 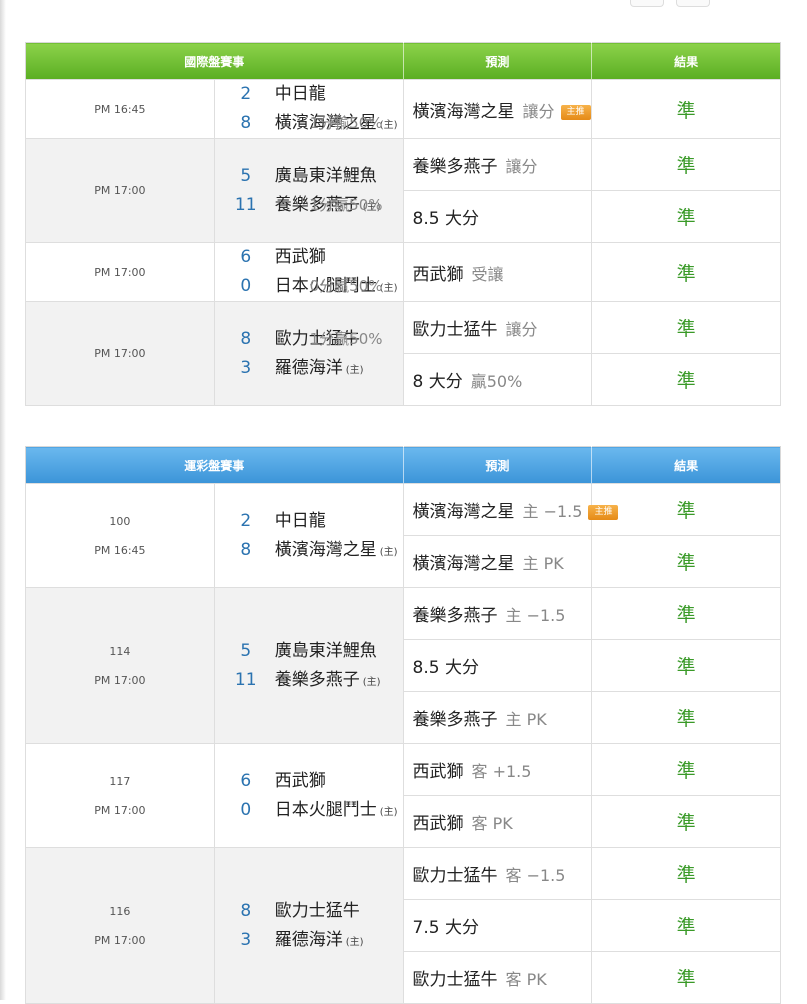 What do you see at coordinates (501, 771) in the screenshot?
I see `prediction-line: 客 +1.5` at bounding box center [501, 771].